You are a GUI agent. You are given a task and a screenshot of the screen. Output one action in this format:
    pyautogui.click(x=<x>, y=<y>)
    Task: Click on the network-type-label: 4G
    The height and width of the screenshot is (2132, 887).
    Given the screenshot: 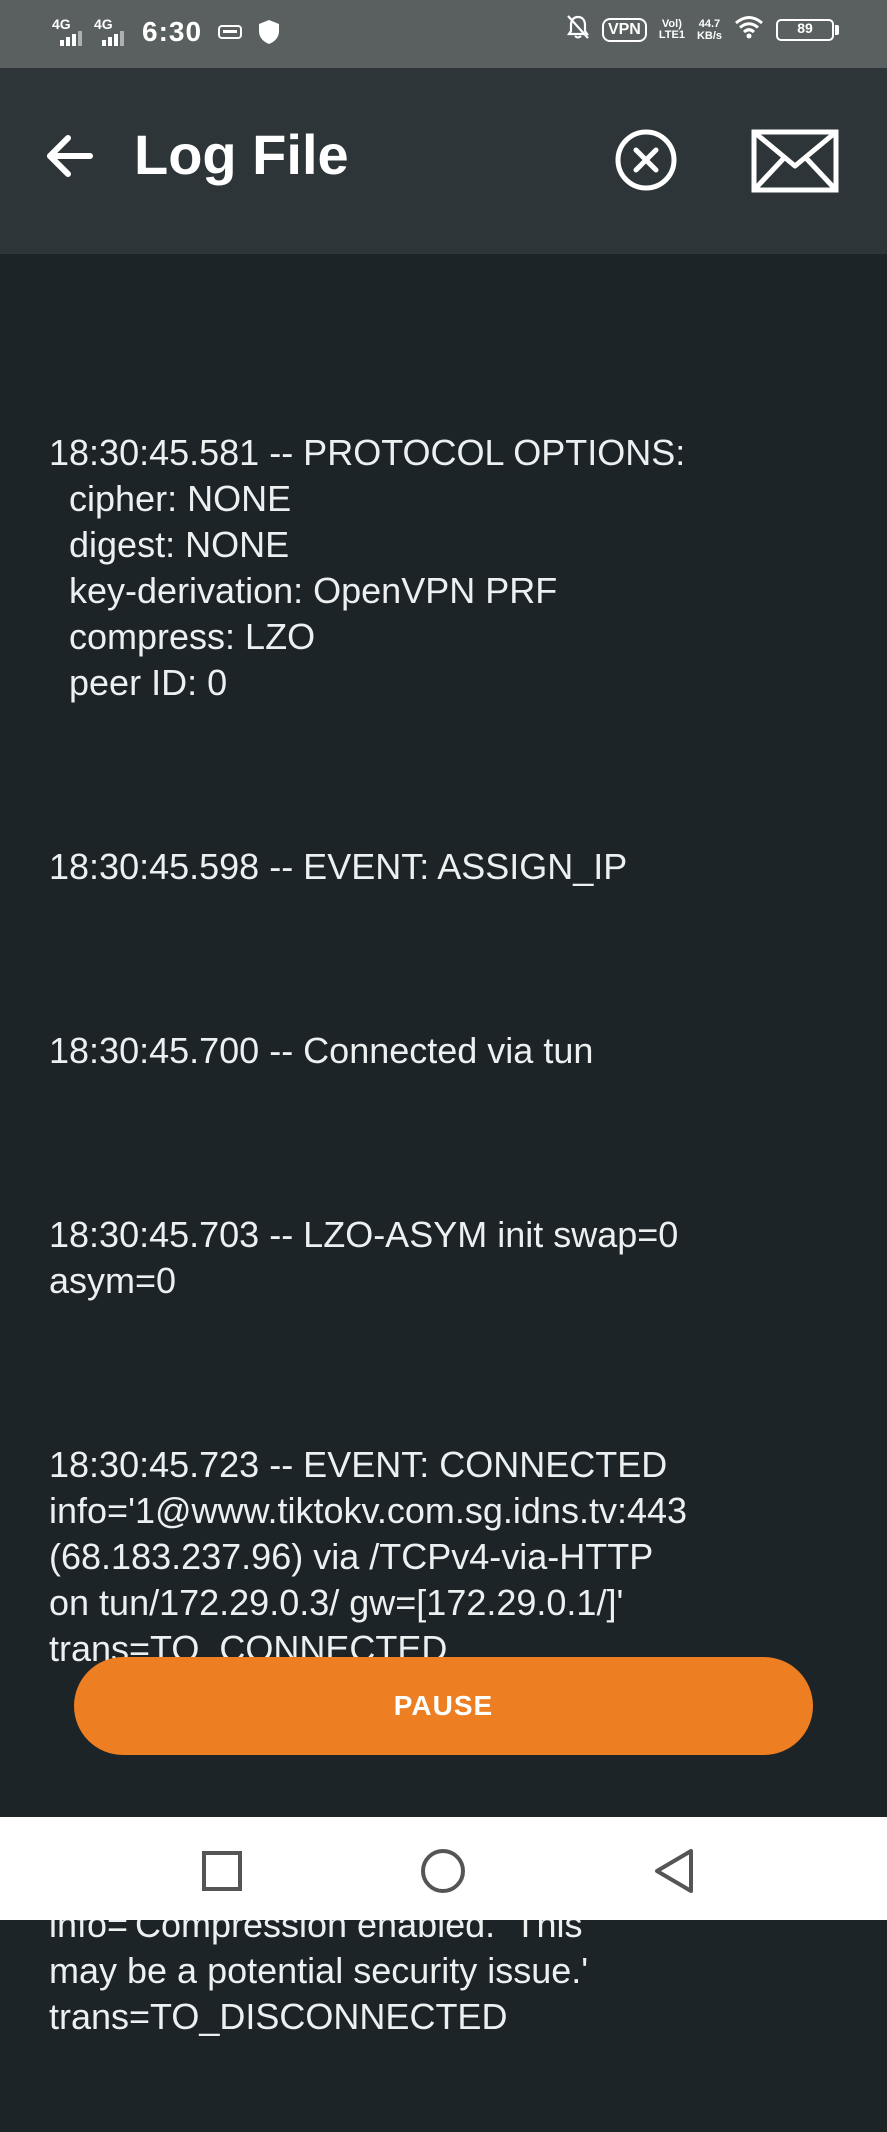 What is the action you would take?
    pyautogui.click(x=61, y=24)
    